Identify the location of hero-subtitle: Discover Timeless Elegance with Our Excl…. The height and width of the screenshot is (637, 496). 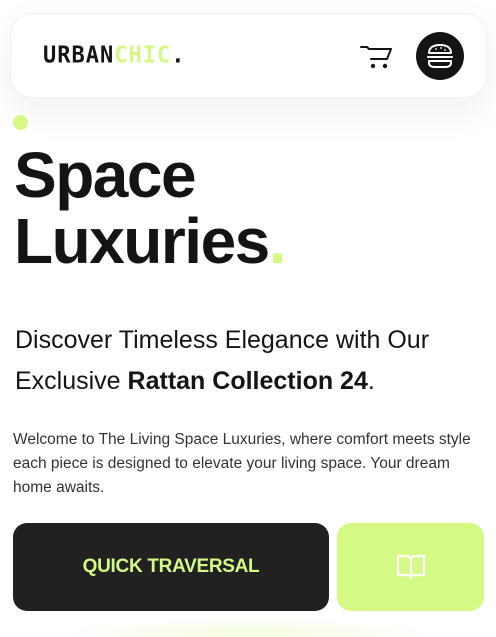
(250, 361).